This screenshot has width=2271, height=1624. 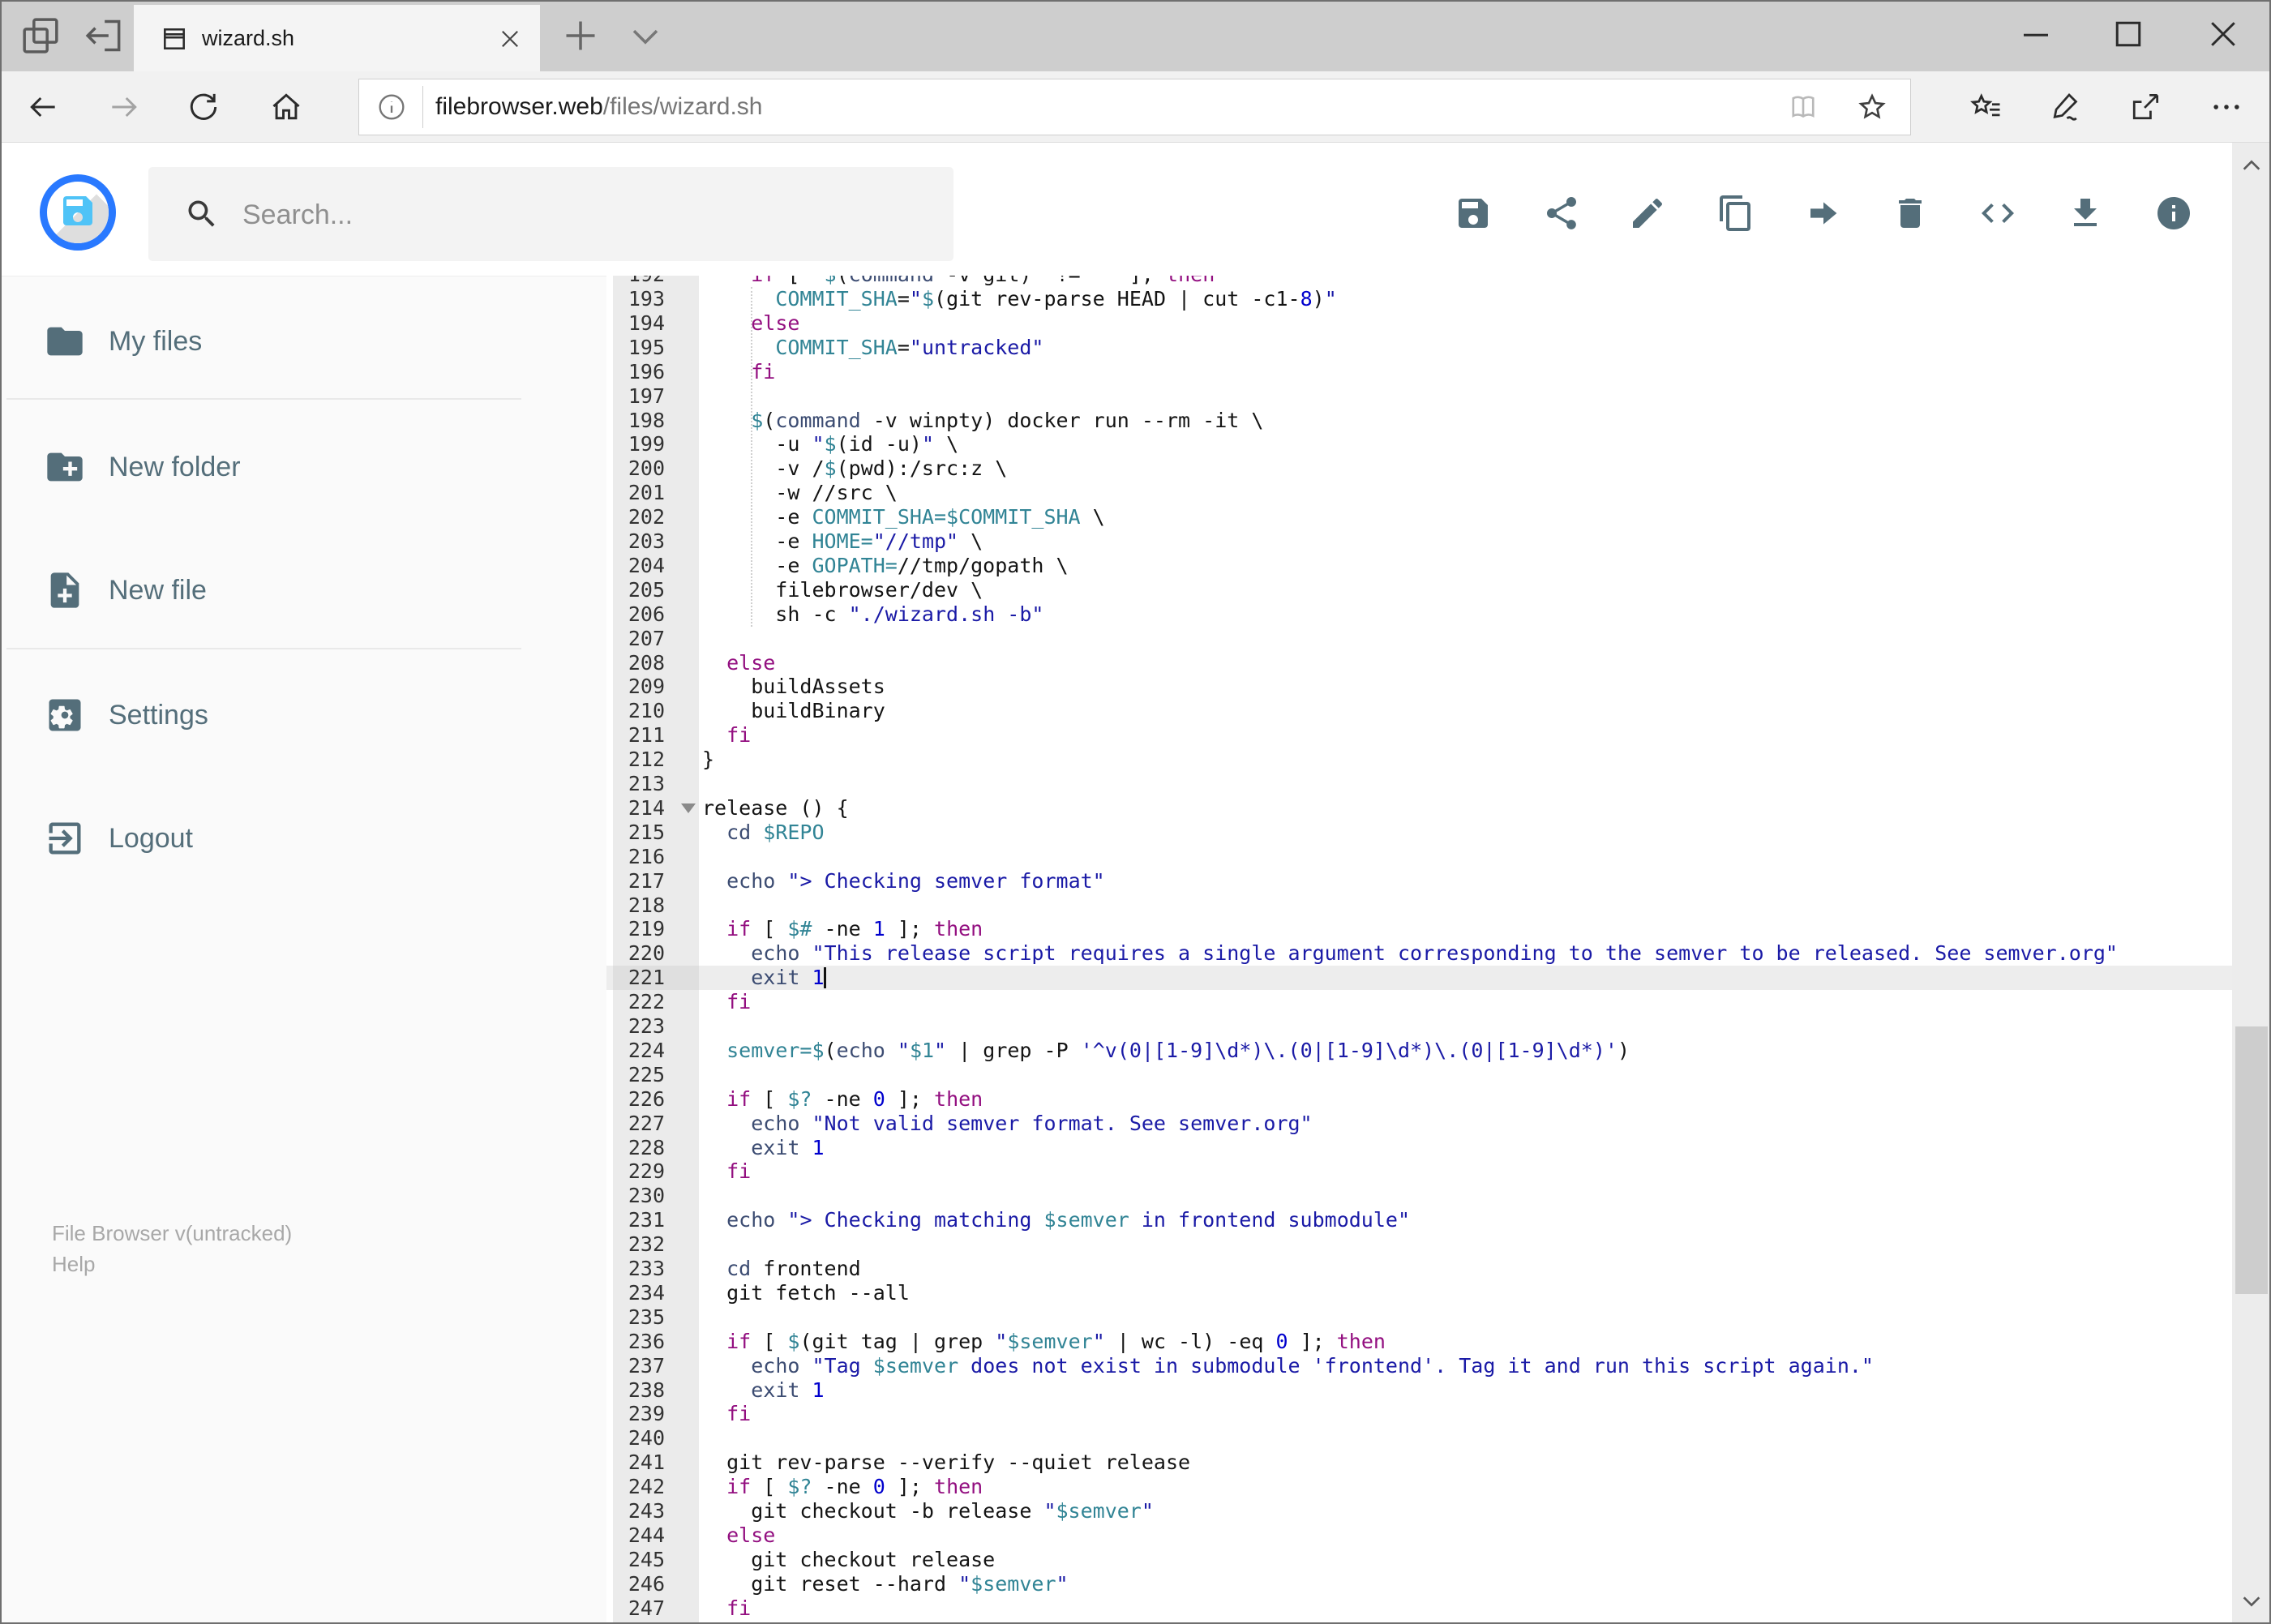 I want to click on tab-close-icon, so click(x=510, y=39).